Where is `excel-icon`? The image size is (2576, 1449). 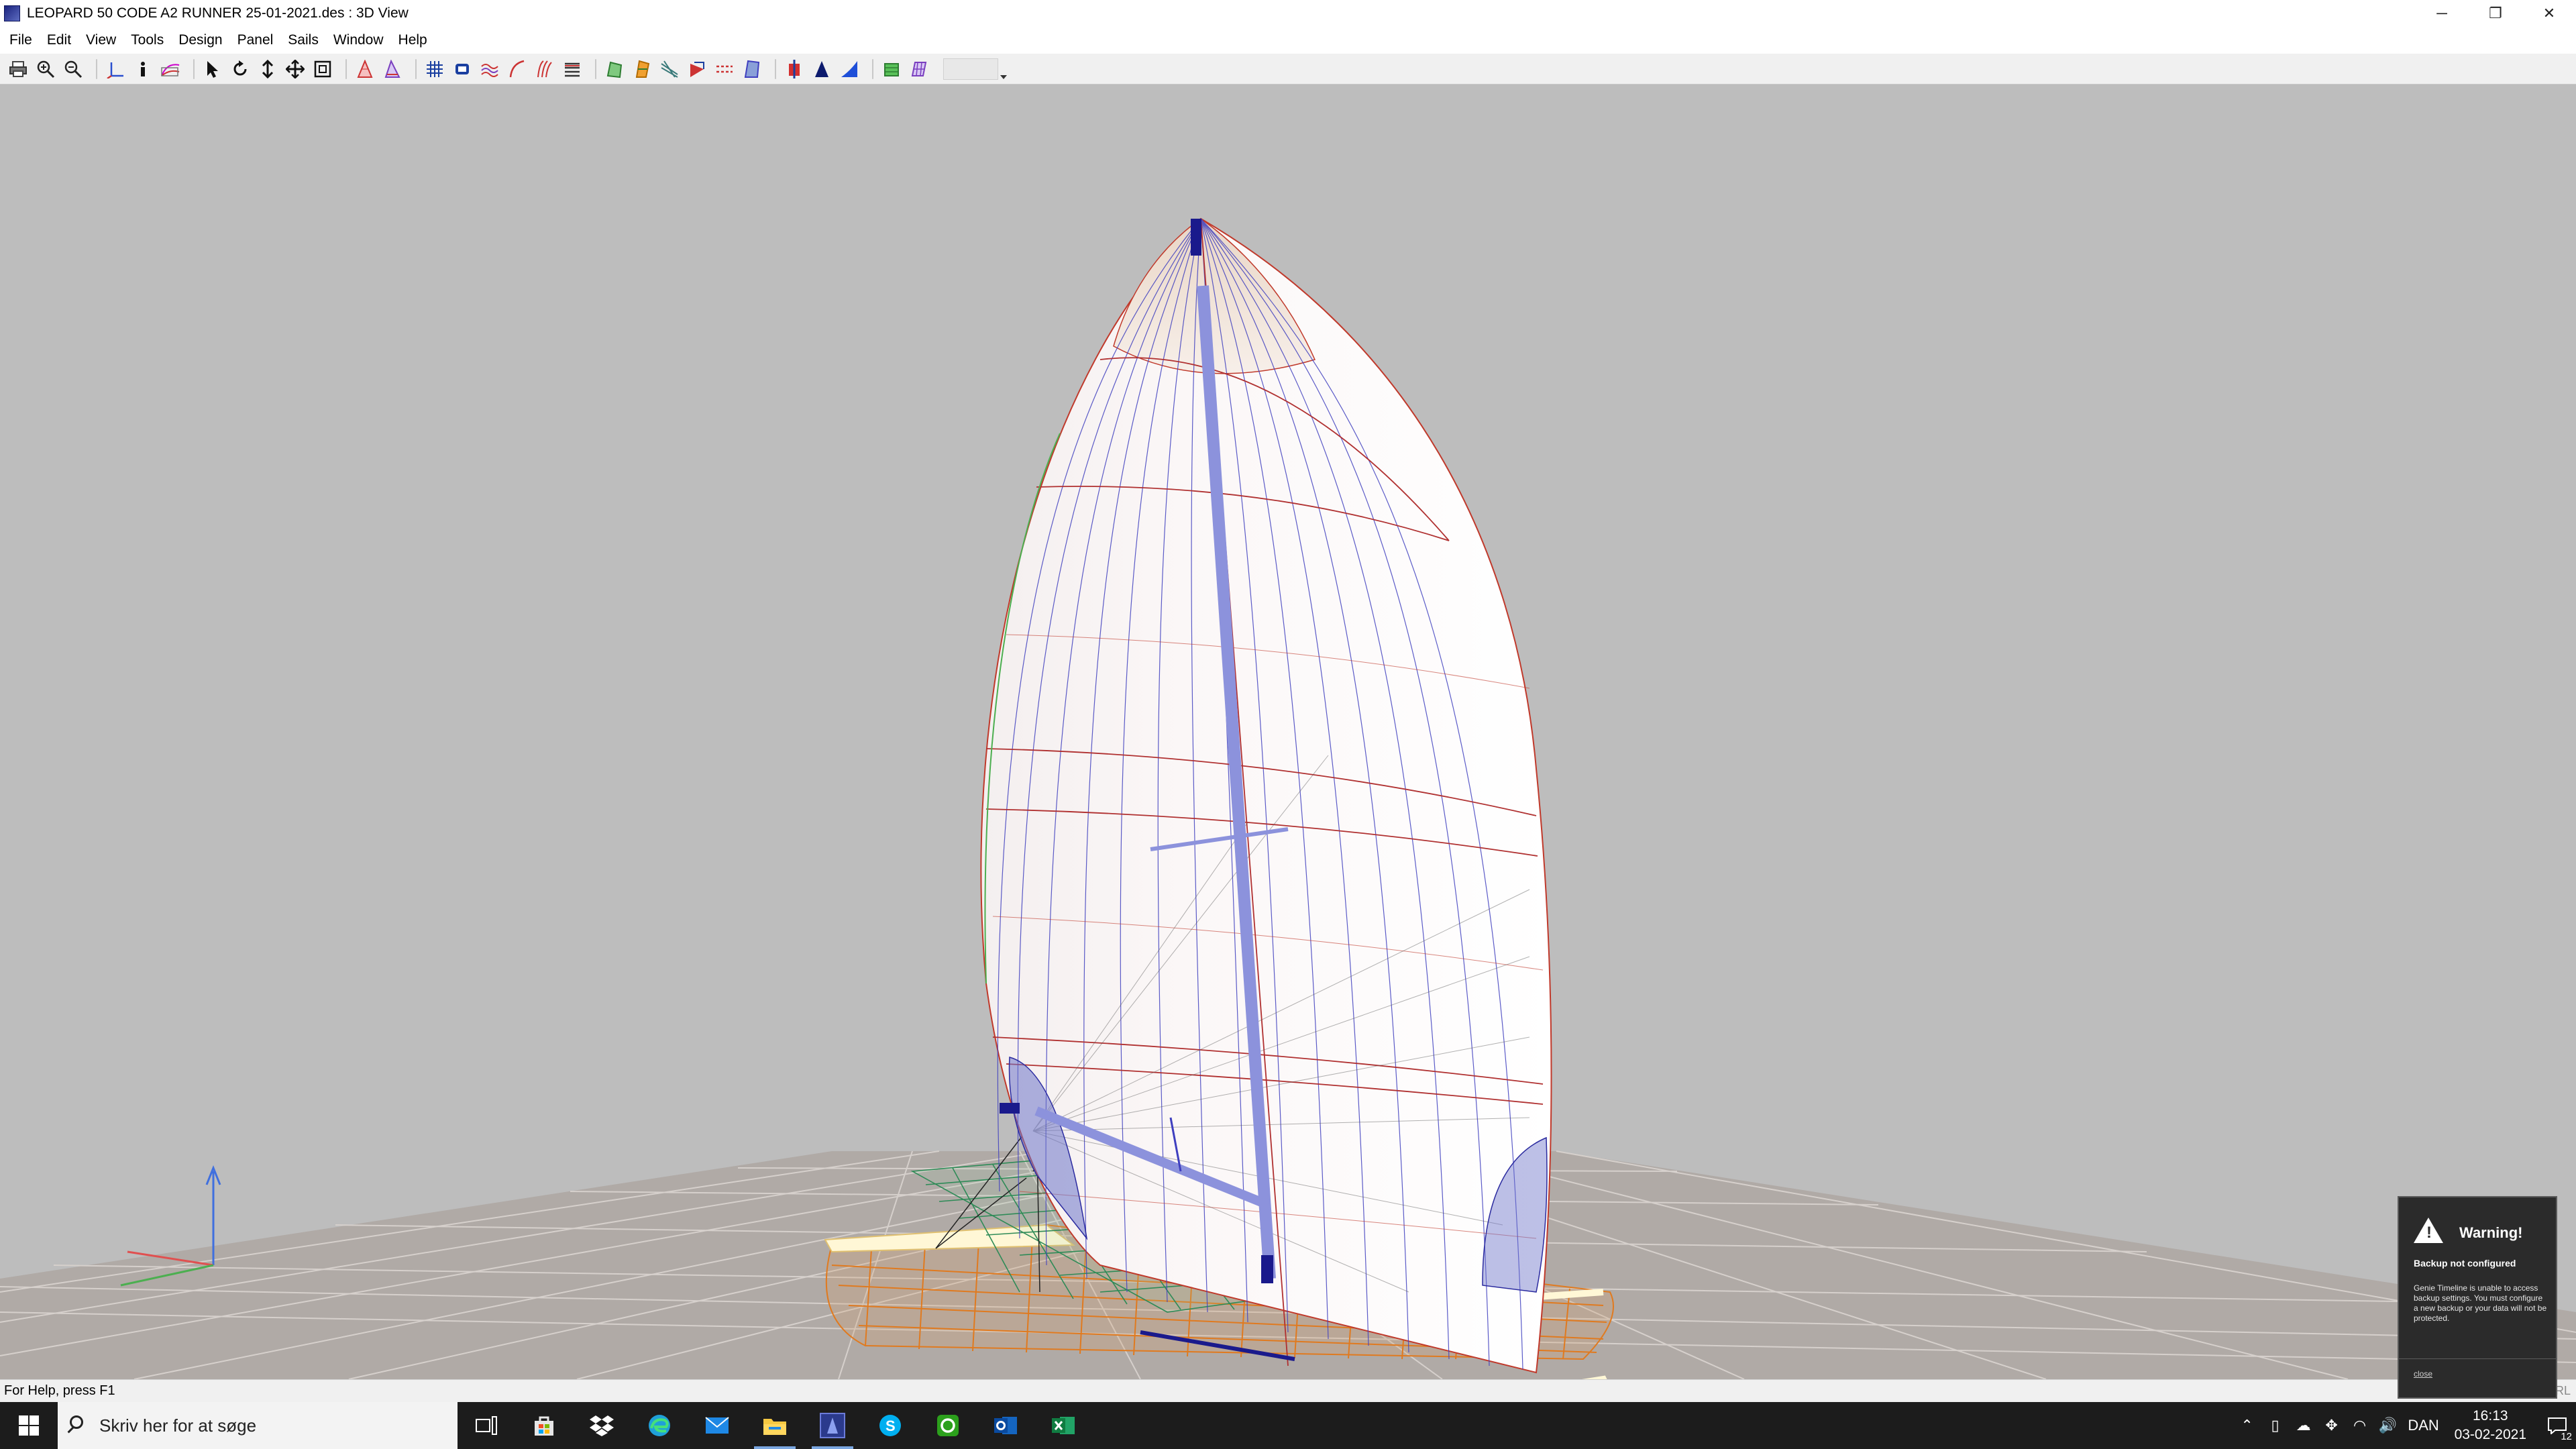
excel-icon is located at coordinates (1063, 1425).